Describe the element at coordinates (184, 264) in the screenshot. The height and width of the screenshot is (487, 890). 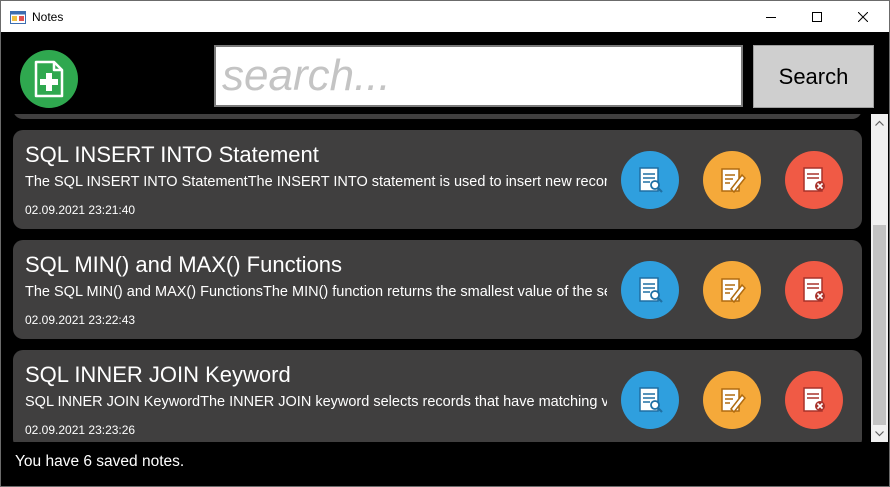
I see `note-title: SQL MIN() and MAX() Functions` at that location.